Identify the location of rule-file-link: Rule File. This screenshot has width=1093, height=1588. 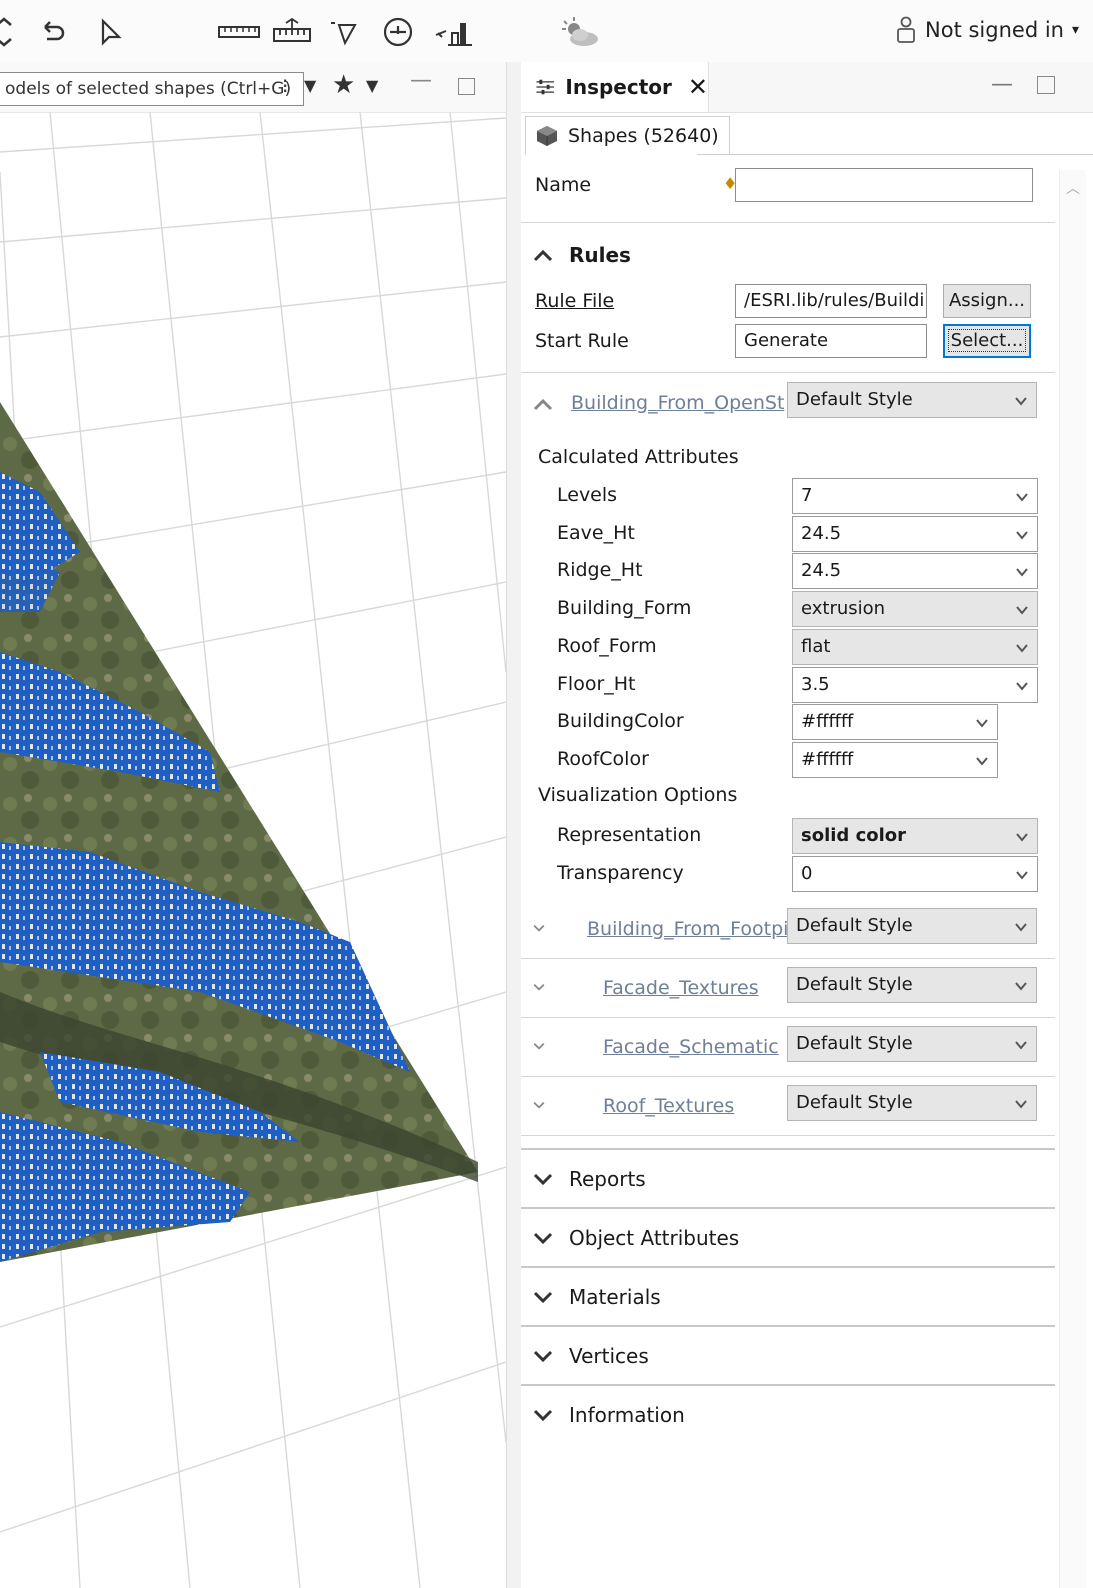
(574, 301).